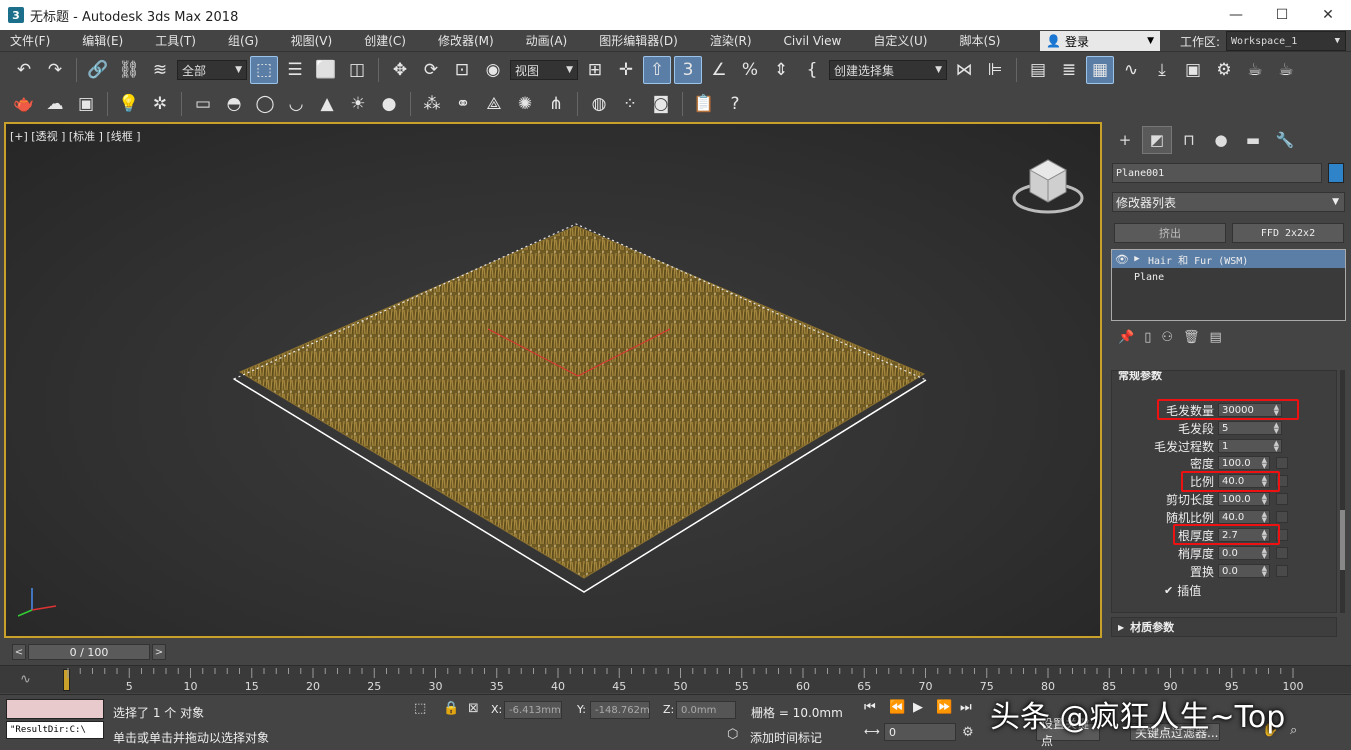 This screenshot has height=750, width=1351. I want to click on select-by-name-icon: ☰, so click(295, 70).